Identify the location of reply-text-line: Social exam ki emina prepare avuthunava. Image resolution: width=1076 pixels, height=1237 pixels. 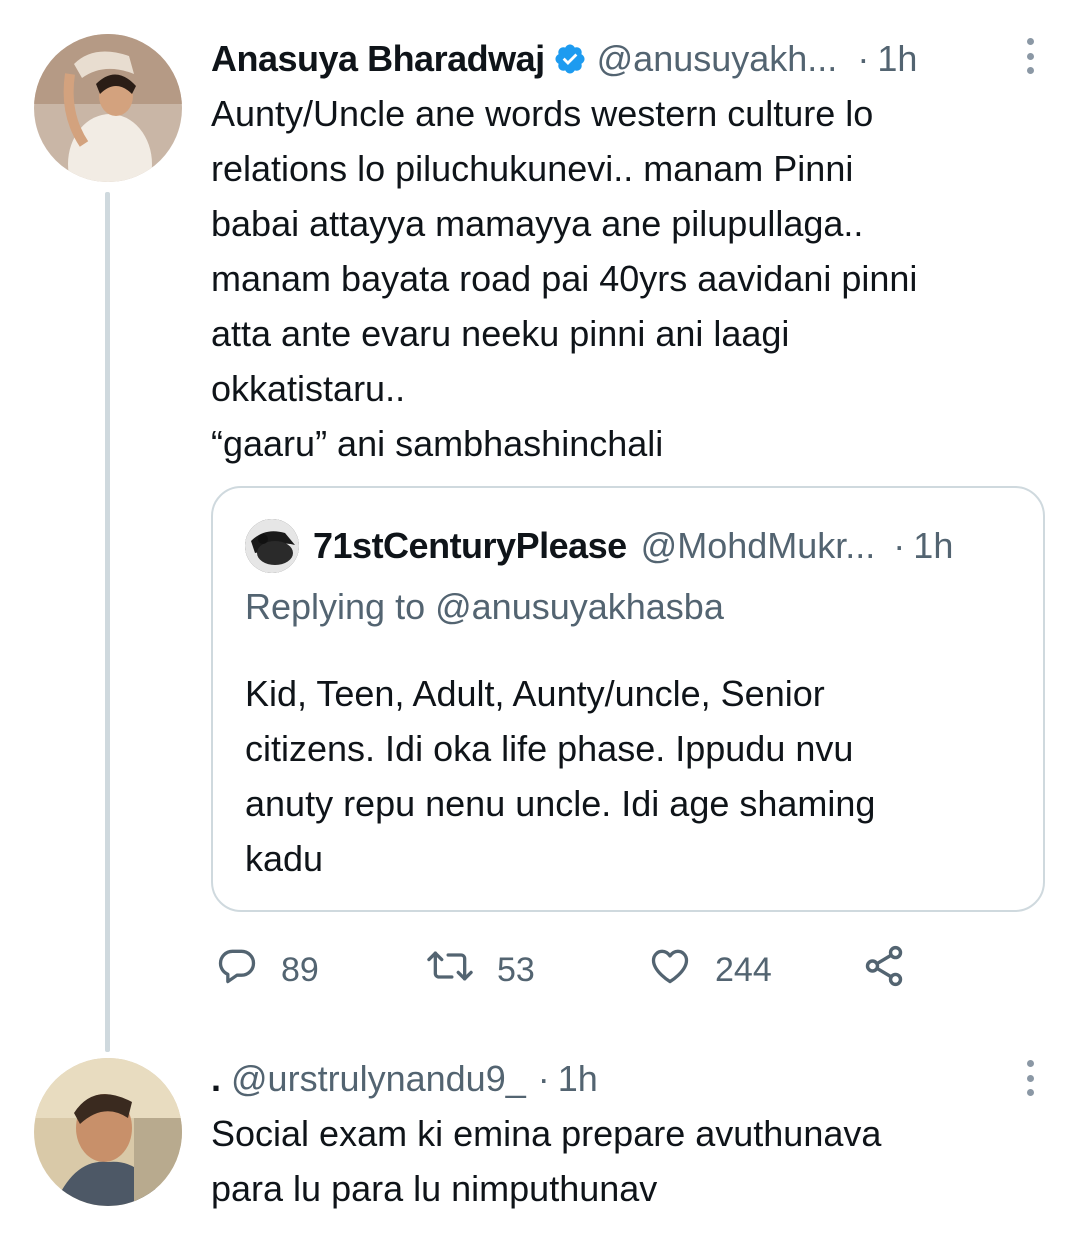
(546, 1133).